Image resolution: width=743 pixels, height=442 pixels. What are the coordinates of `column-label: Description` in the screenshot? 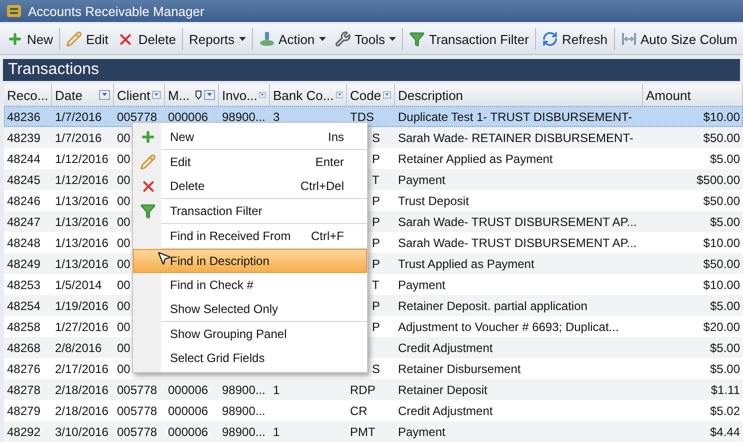 It's located at (431, 95).